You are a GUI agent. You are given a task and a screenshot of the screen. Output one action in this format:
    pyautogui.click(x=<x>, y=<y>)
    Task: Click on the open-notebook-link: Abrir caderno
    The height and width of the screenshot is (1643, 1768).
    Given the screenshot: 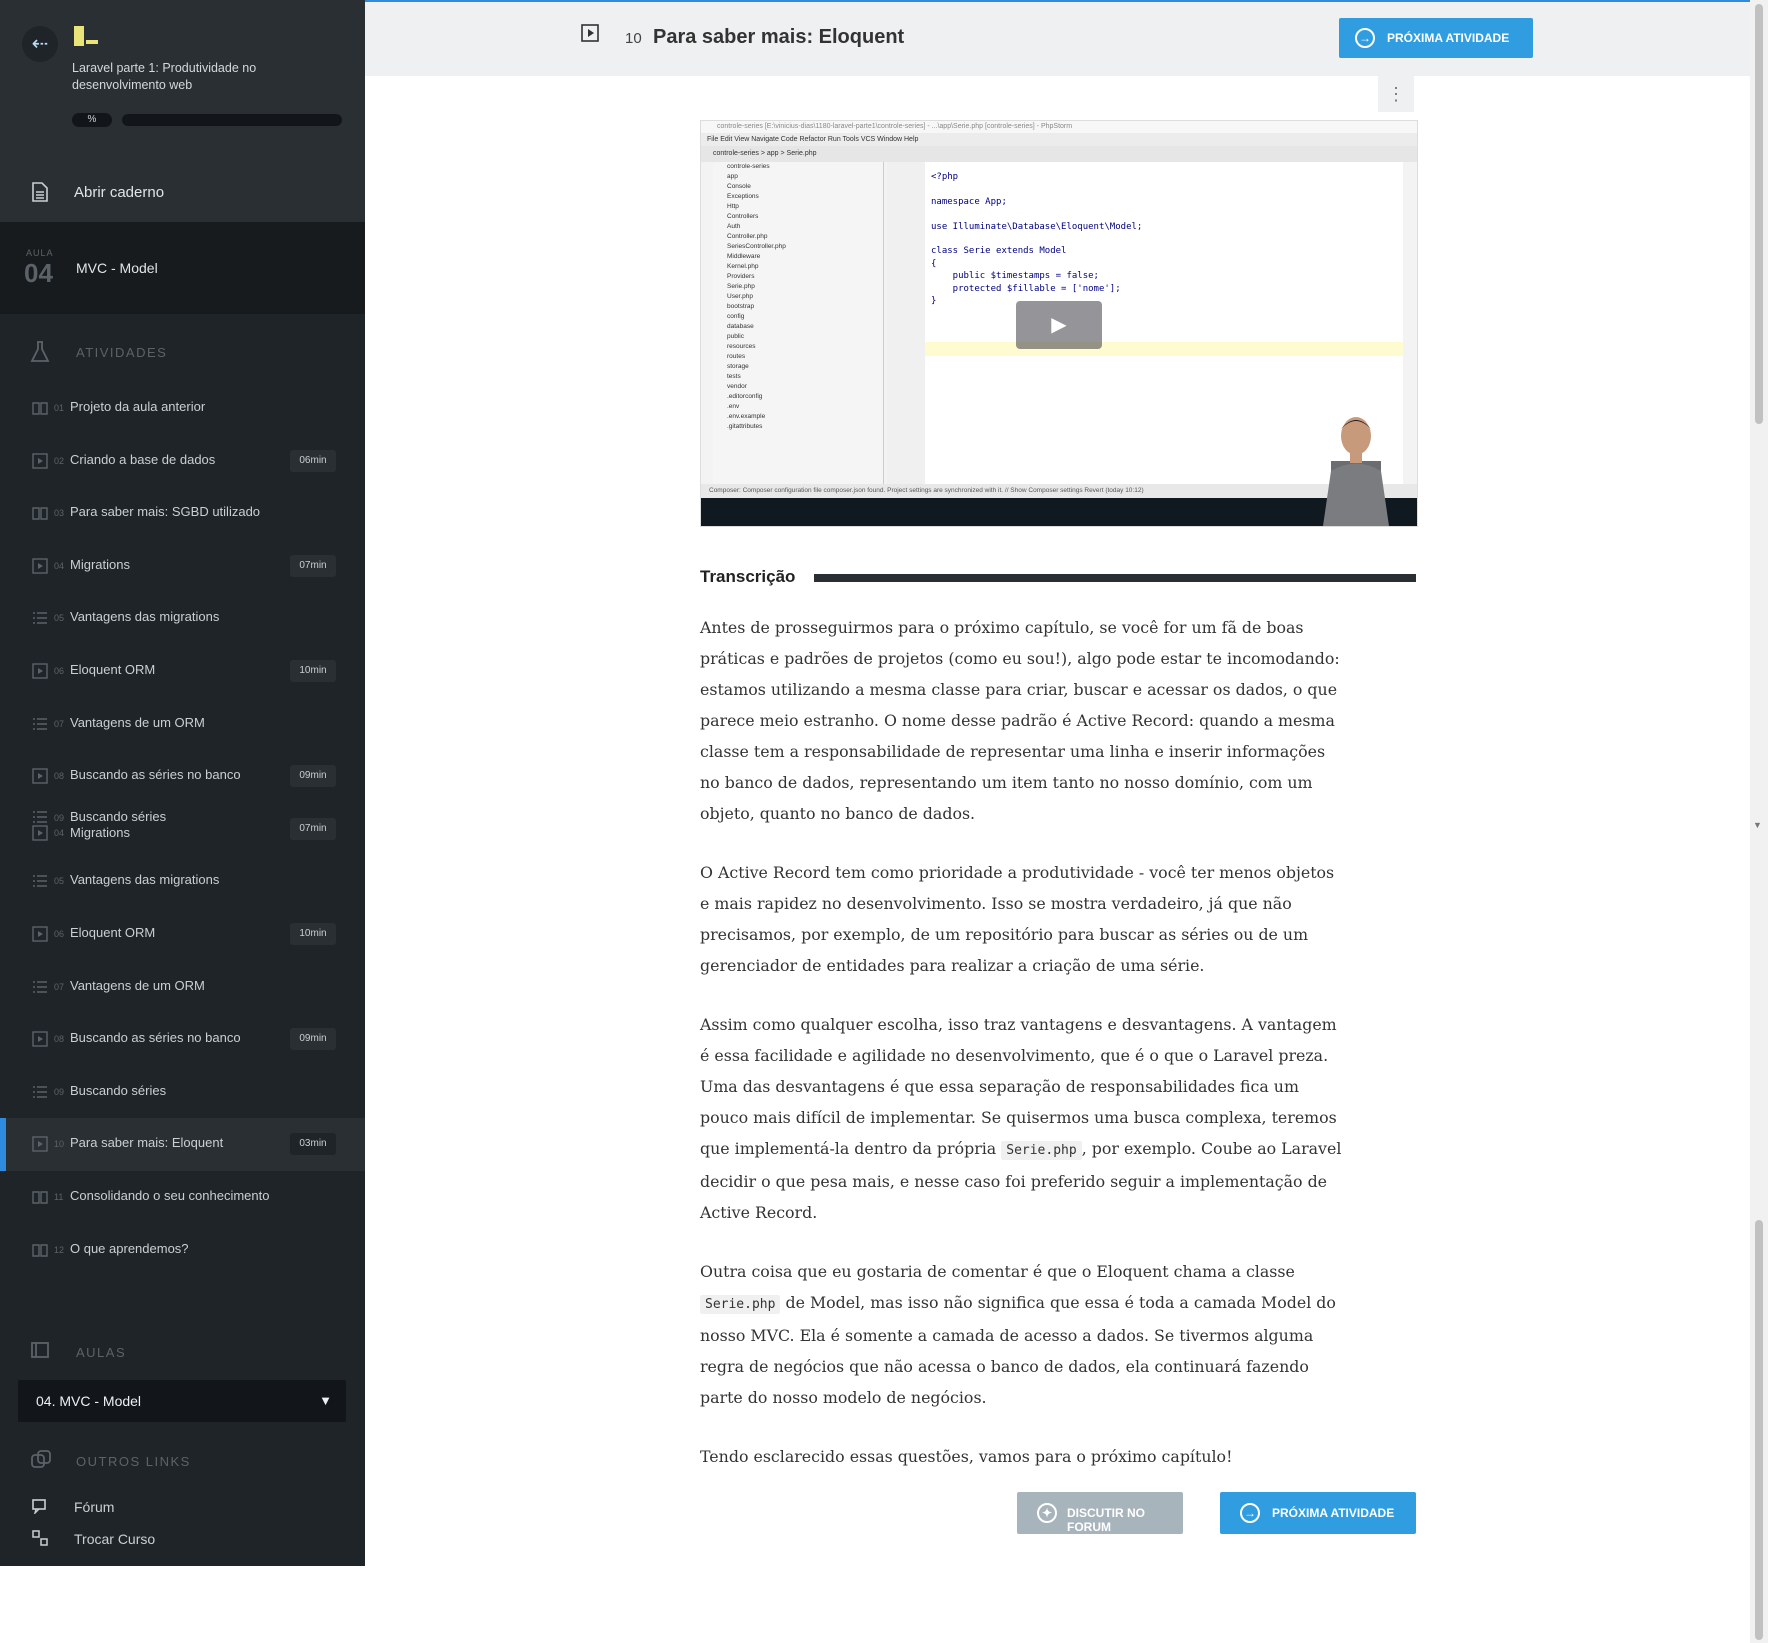 What is the action you would take?
    pyautogui.click(x=182, y=191)
    